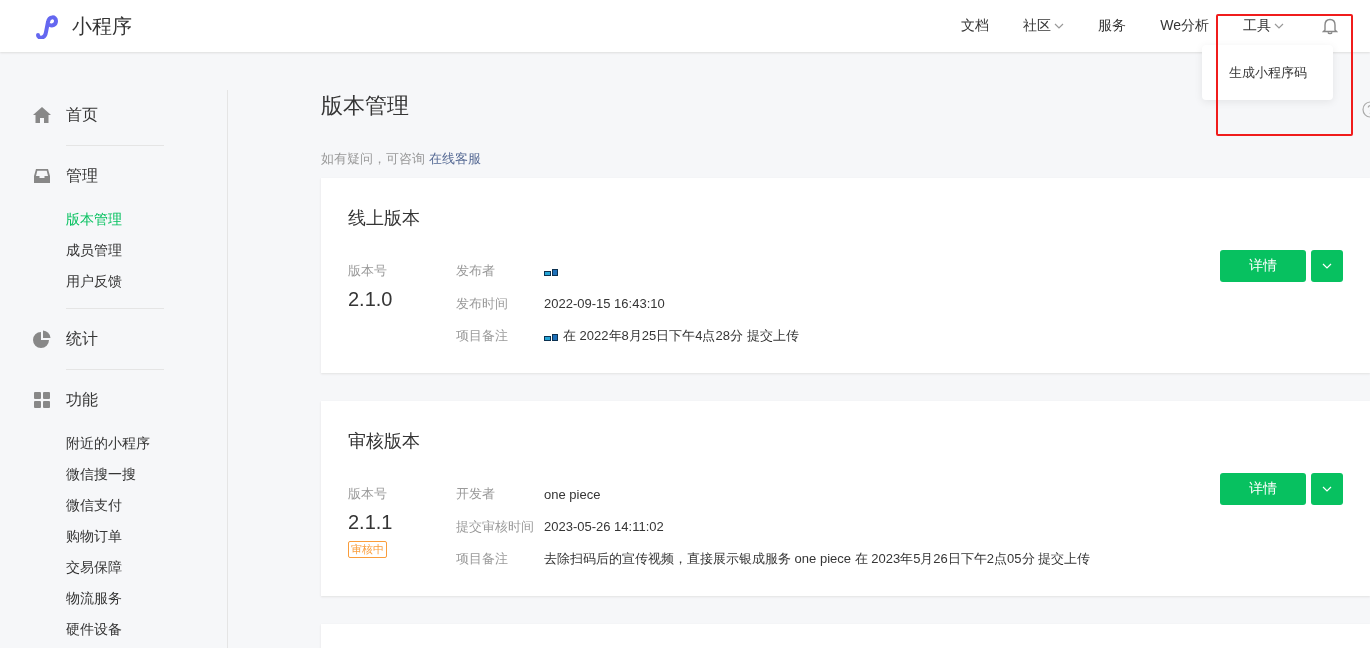  I want to click on nav-link: We分析, so click(1184, 26).